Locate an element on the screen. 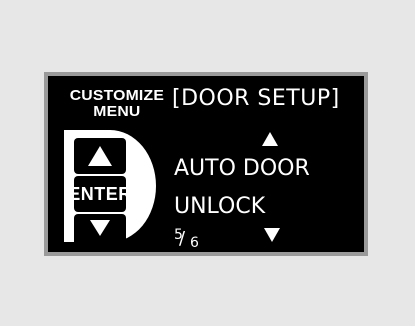 This screenshot has height=326, width=415. triangle-up-icon is located at coordinates (100, 156).